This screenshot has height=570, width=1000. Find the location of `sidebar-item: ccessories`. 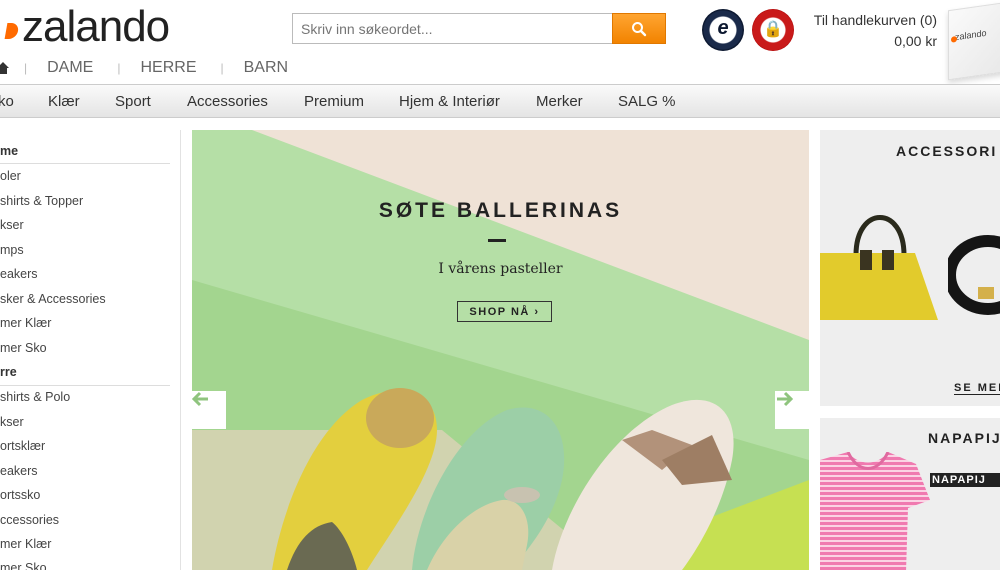

sidebar-item: ccessories is located at coordinates (29, 520).